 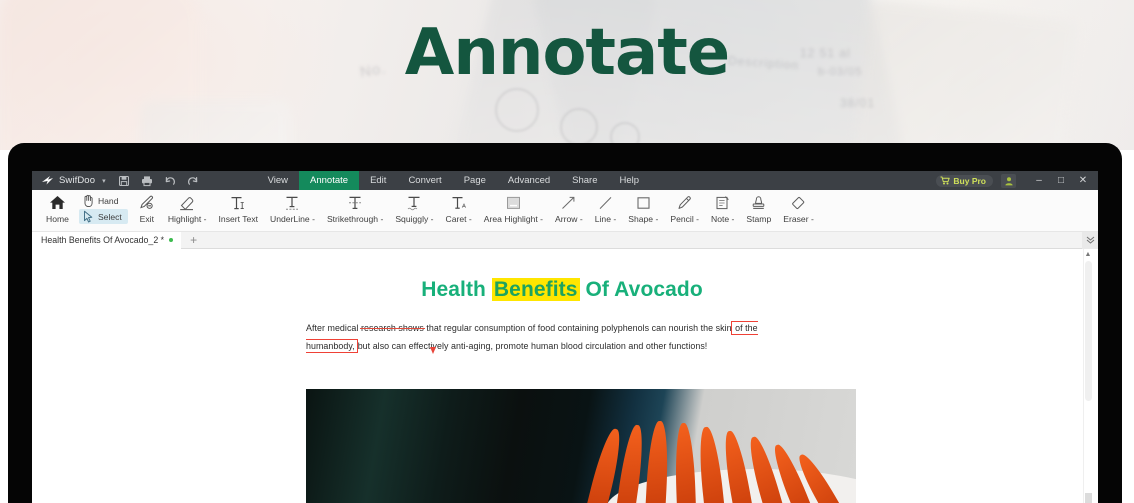 What do you see at coordinates (424, 180) in the screenshot?
I see `menu-convert: Convert` at bounding box center [424, 180].